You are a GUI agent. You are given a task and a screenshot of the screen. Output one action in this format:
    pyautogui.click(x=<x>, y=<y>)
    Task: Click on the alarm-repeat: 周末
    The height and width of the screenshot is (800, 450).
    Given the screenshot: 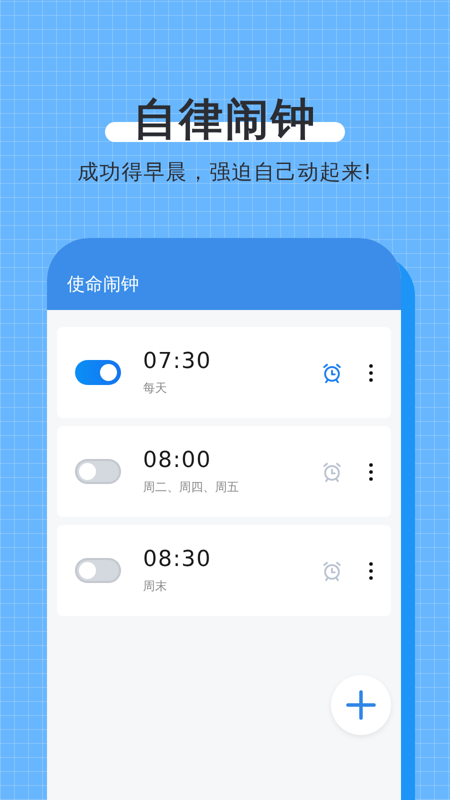 What is the action you would take?
    pyautogui.click(x=155, y=586)
    